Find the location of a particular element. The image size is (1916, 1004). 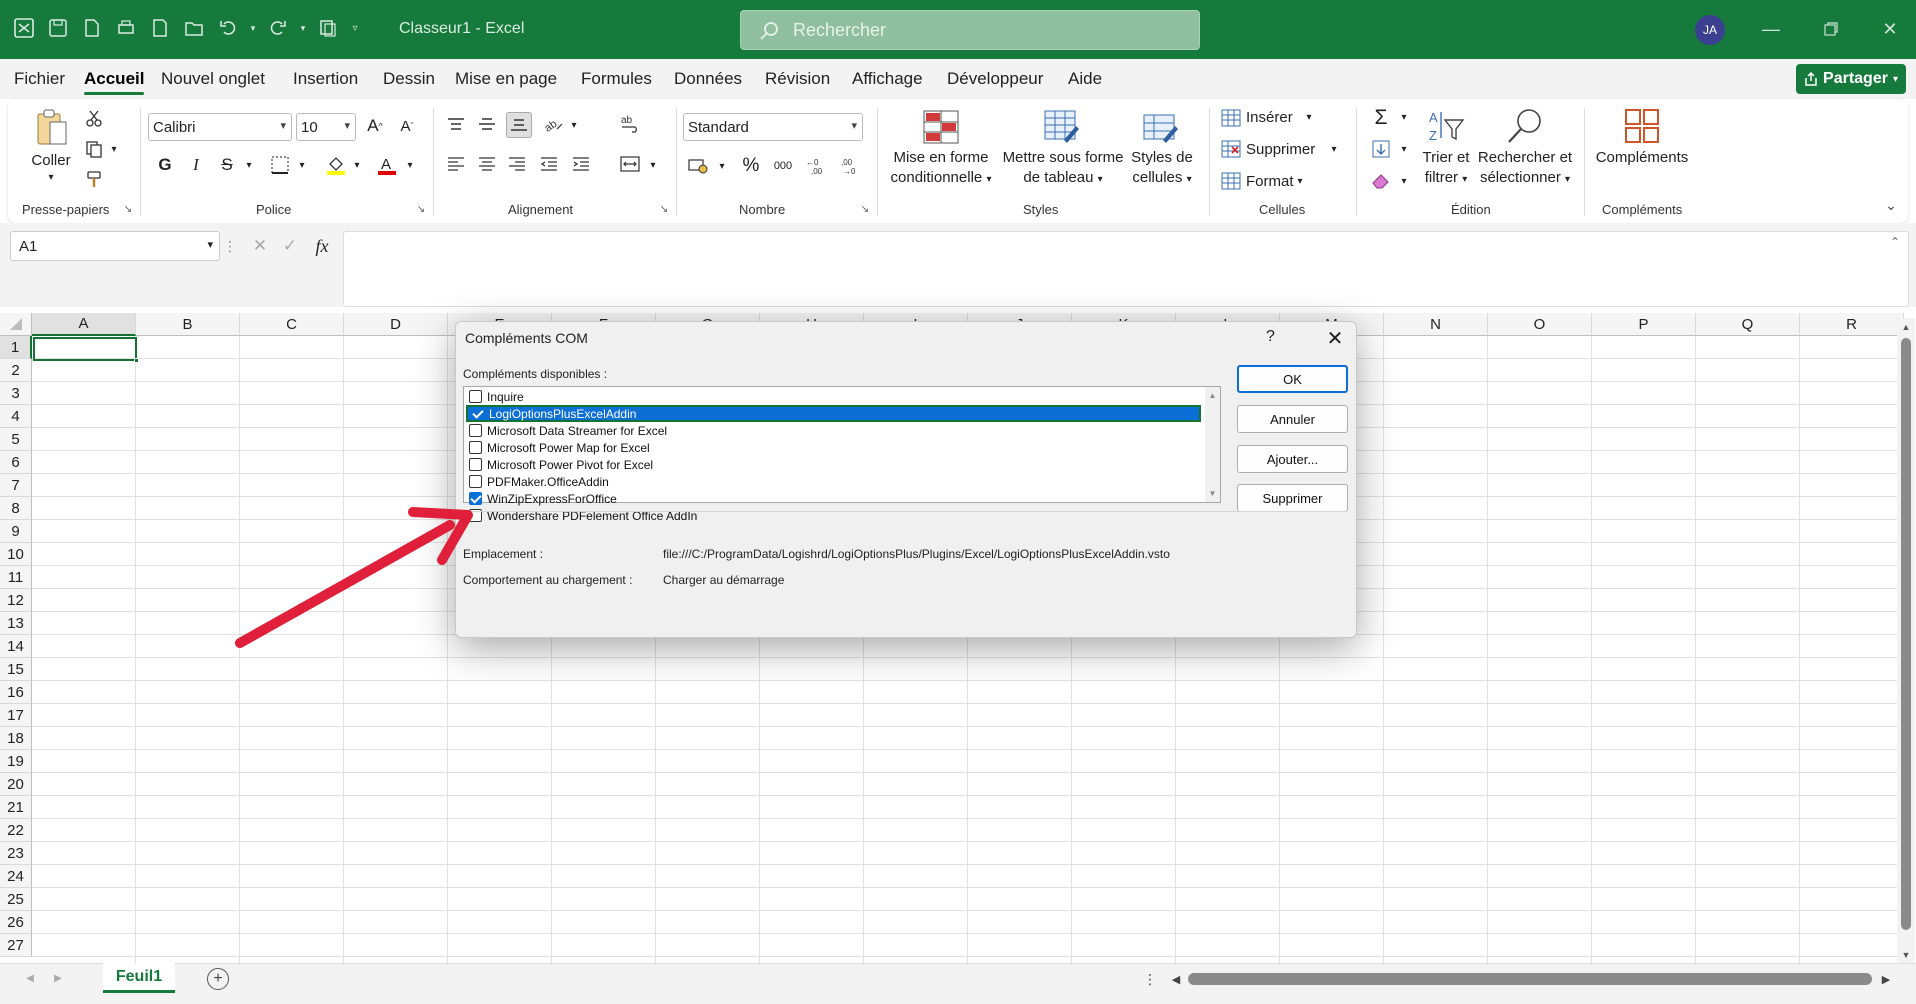

row-header-24: 24 is located at coordinates (16, 876).